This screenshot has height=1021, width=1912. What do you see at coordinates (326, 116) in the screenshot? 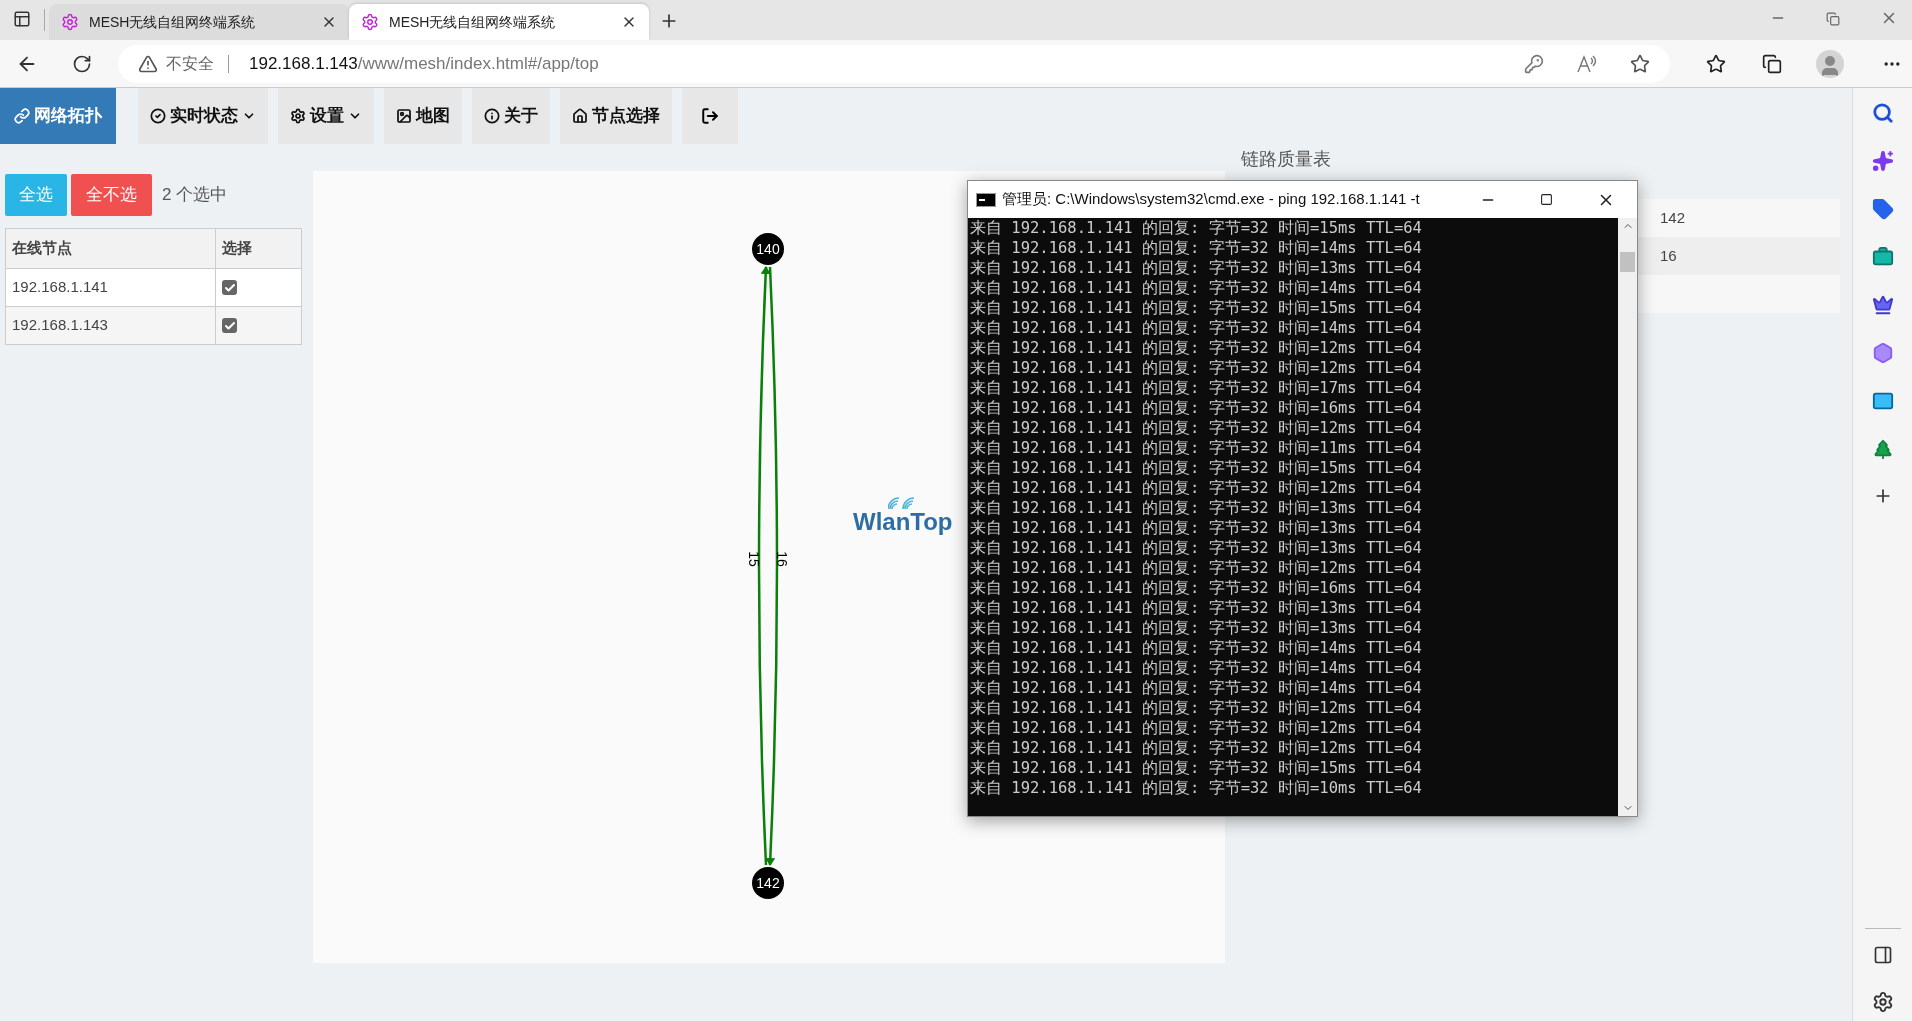
I see `nav-tab: 设置` at bounding box center [326, 116].